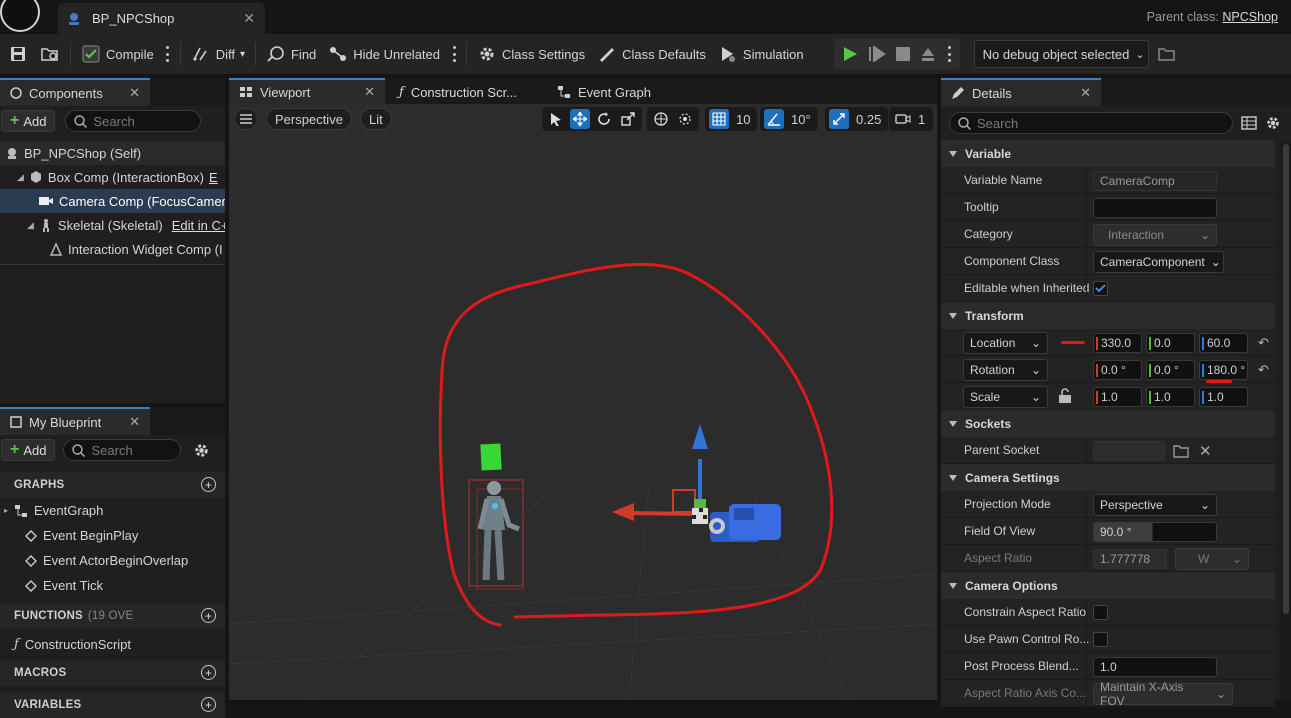  I want to click on clear-icon: ✕, so click(1205, 451).